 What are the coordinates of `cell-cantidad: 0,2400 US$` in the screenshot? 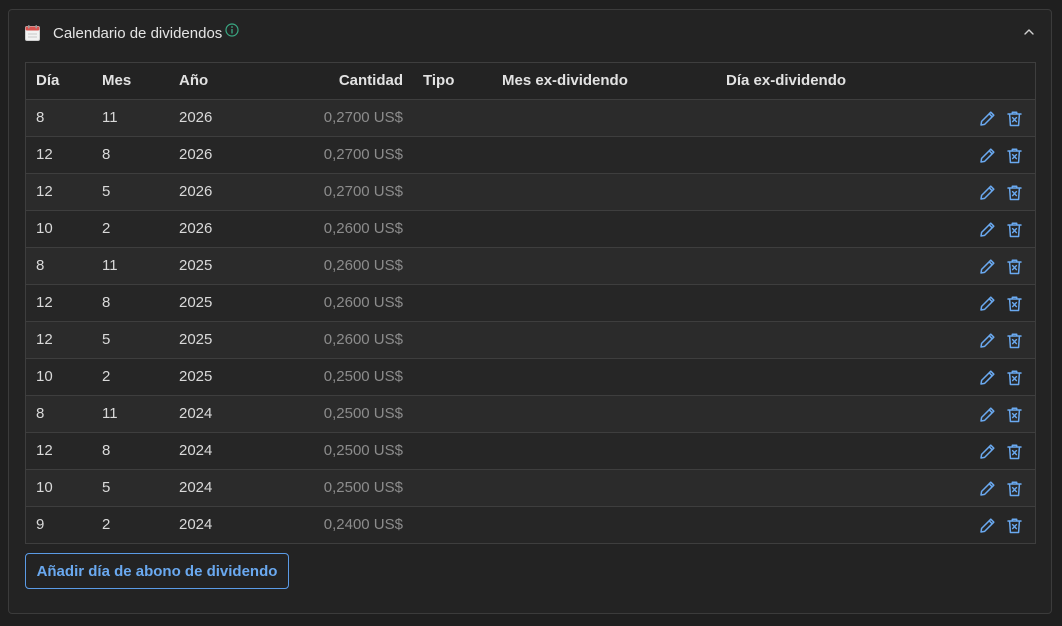 It's located at (363, 524).